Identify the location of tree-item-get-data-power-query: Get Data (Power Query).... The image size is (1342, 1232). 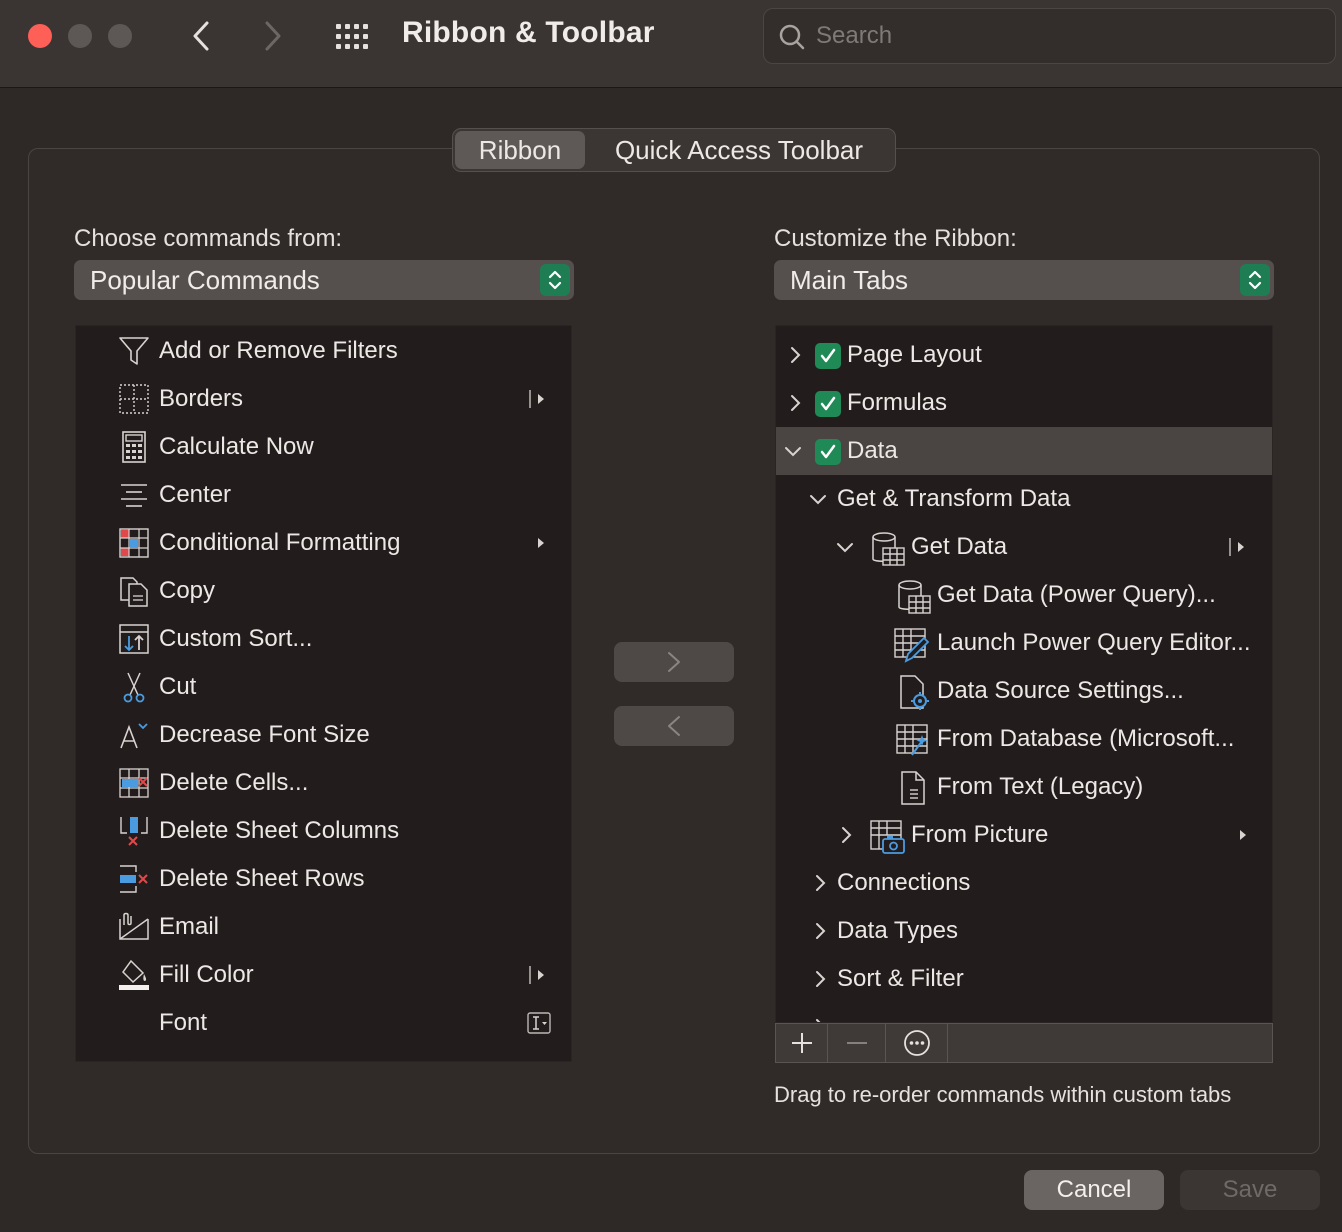
(1024, 595).